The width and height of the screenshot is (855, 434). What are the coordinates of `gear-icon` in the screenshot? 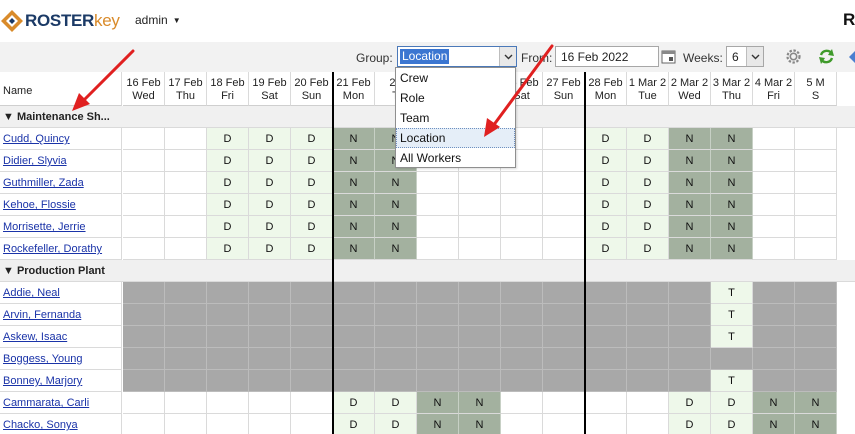 It's located at (793, 56).